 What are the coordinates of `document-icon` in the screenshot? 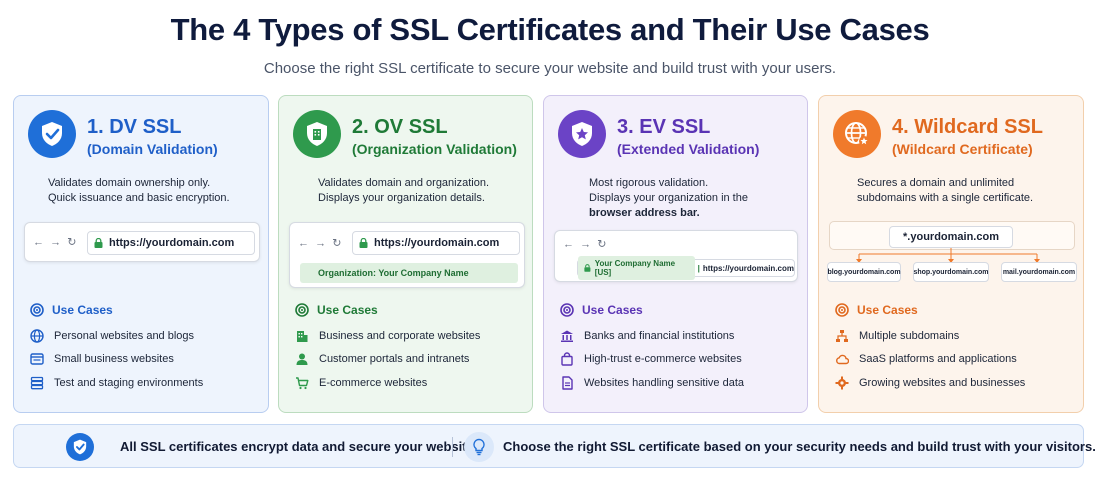 It's located at (567, 383).